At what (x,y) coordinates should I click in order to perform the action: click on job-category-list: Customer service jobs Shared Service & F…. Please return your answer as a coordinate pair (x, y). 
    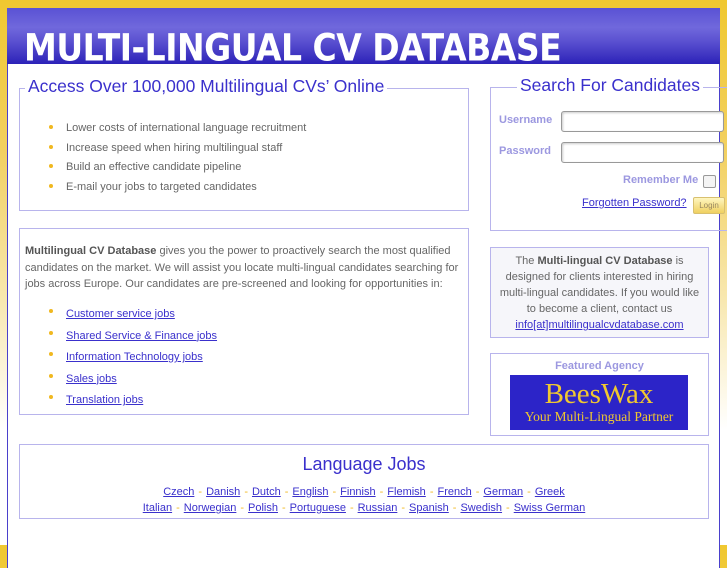
    Looking at the image, I should click on (132, 357).